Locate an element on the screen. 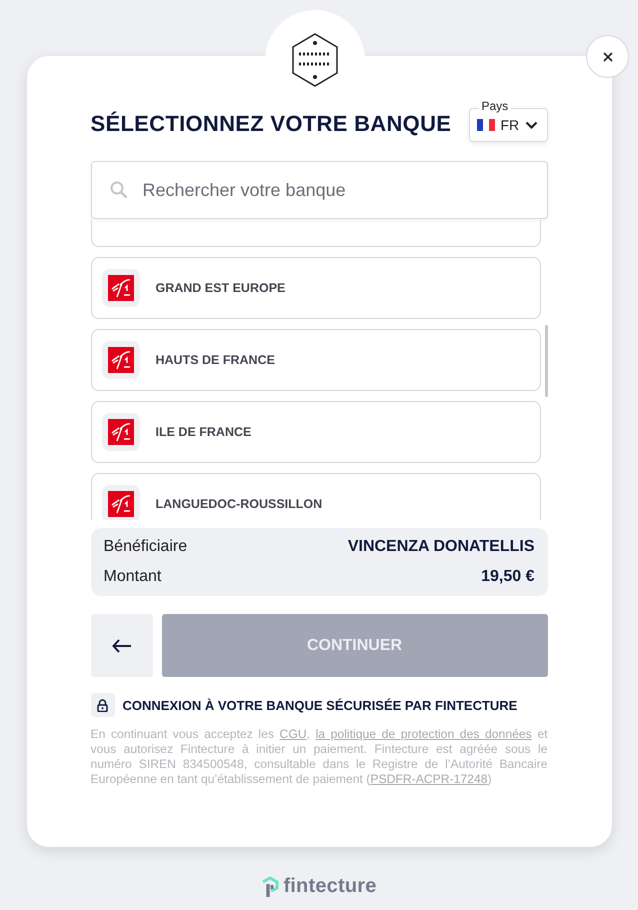  summary-label: Bénéficiaire is located at coordinates (146, 547).